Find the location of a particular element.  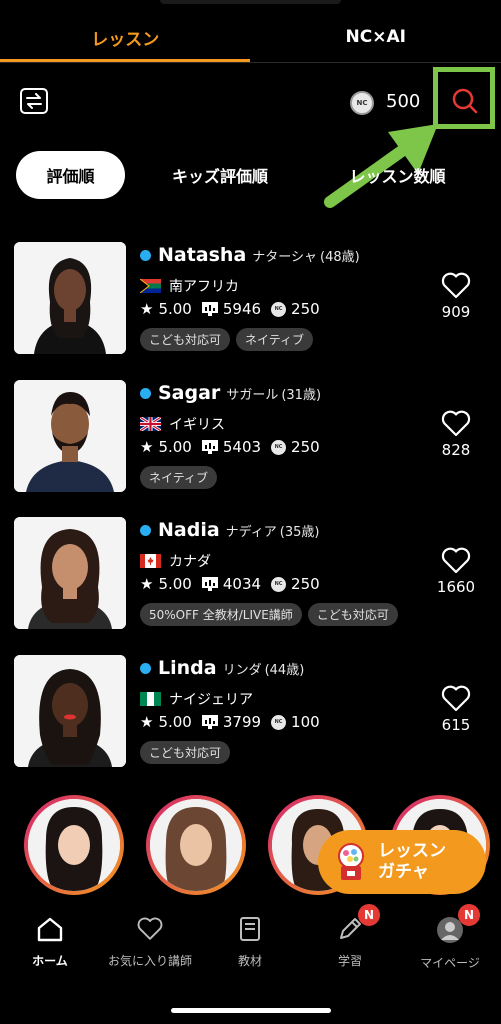

sort-tab-kids-rating: キッズ評価順 is located at coordinates (220, 175).